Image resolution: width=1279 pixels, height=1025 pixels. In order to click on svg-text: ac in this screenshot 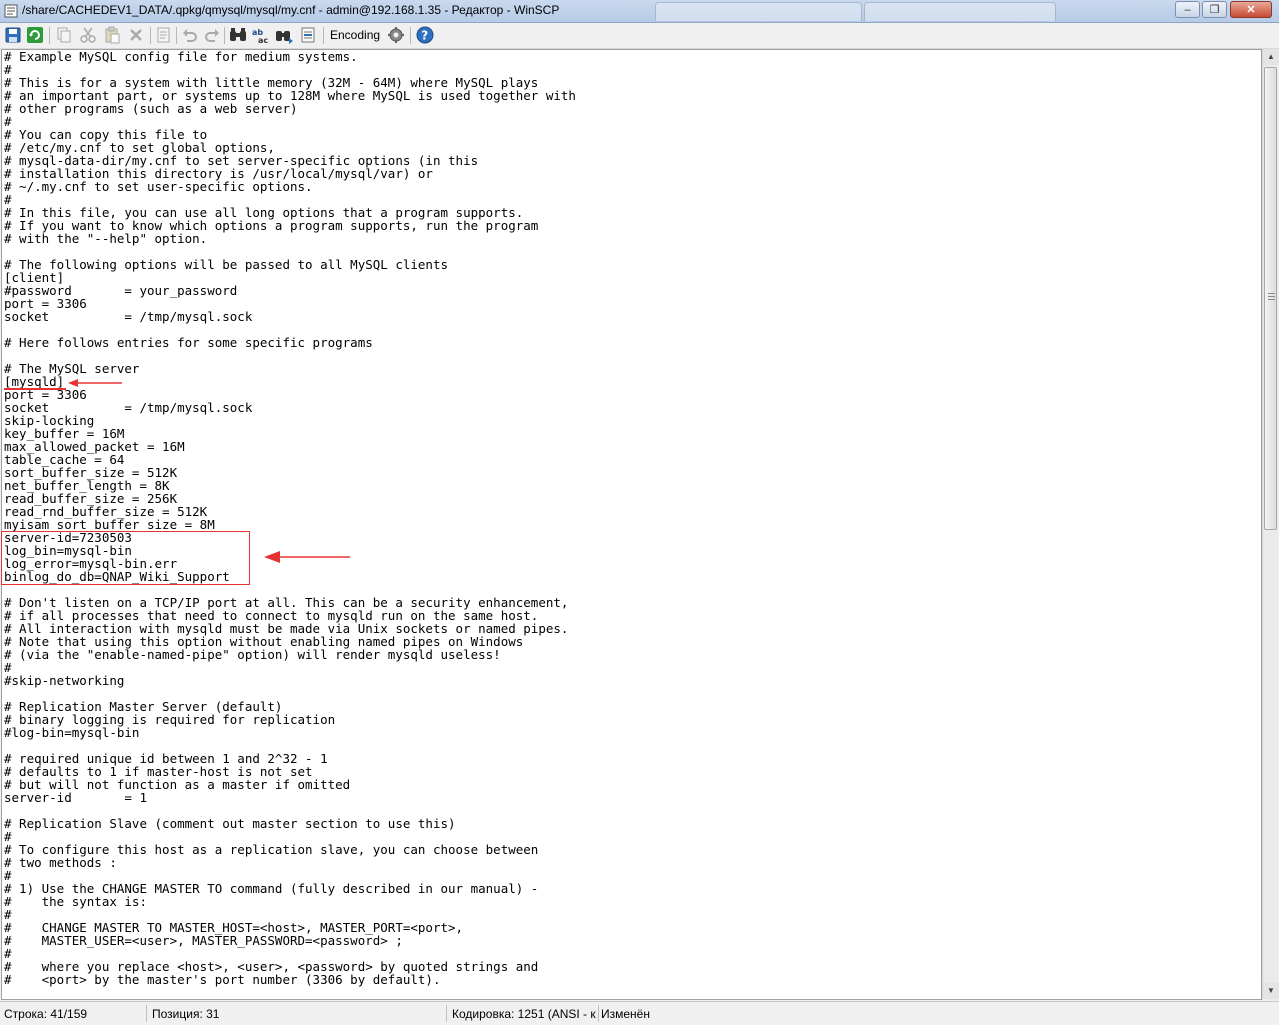, I will do `click(263, 40)`.